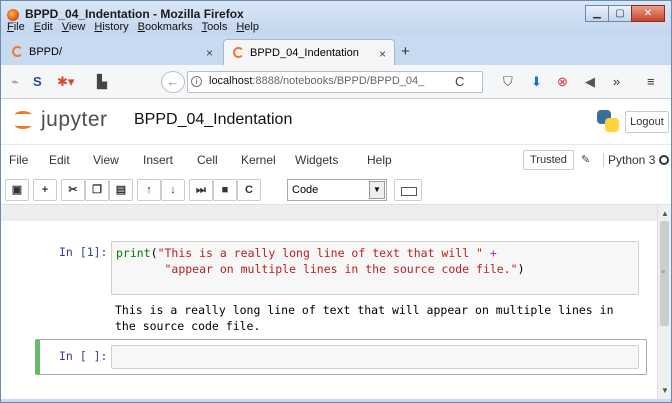 Image resolution: width=672 pixels, height=403 pixels. I want to click on send-icon: ◀, so click(590, 82).